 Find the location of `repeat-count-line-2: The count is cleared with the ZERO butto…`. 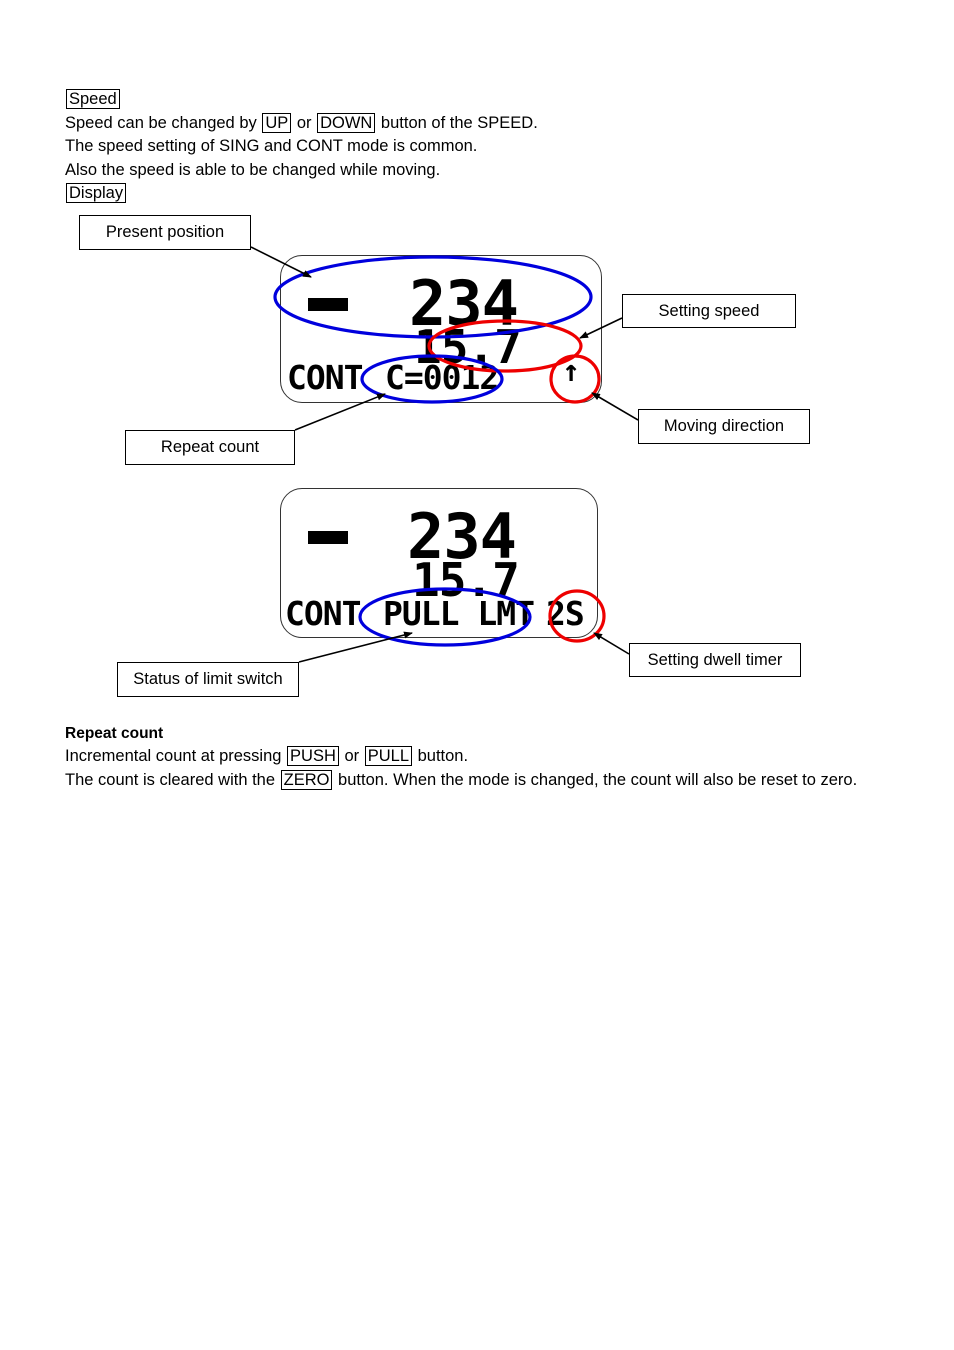

repeat-count-line-2: The count is cleared with the ZERO butto… is located at coordinates (480, 781).